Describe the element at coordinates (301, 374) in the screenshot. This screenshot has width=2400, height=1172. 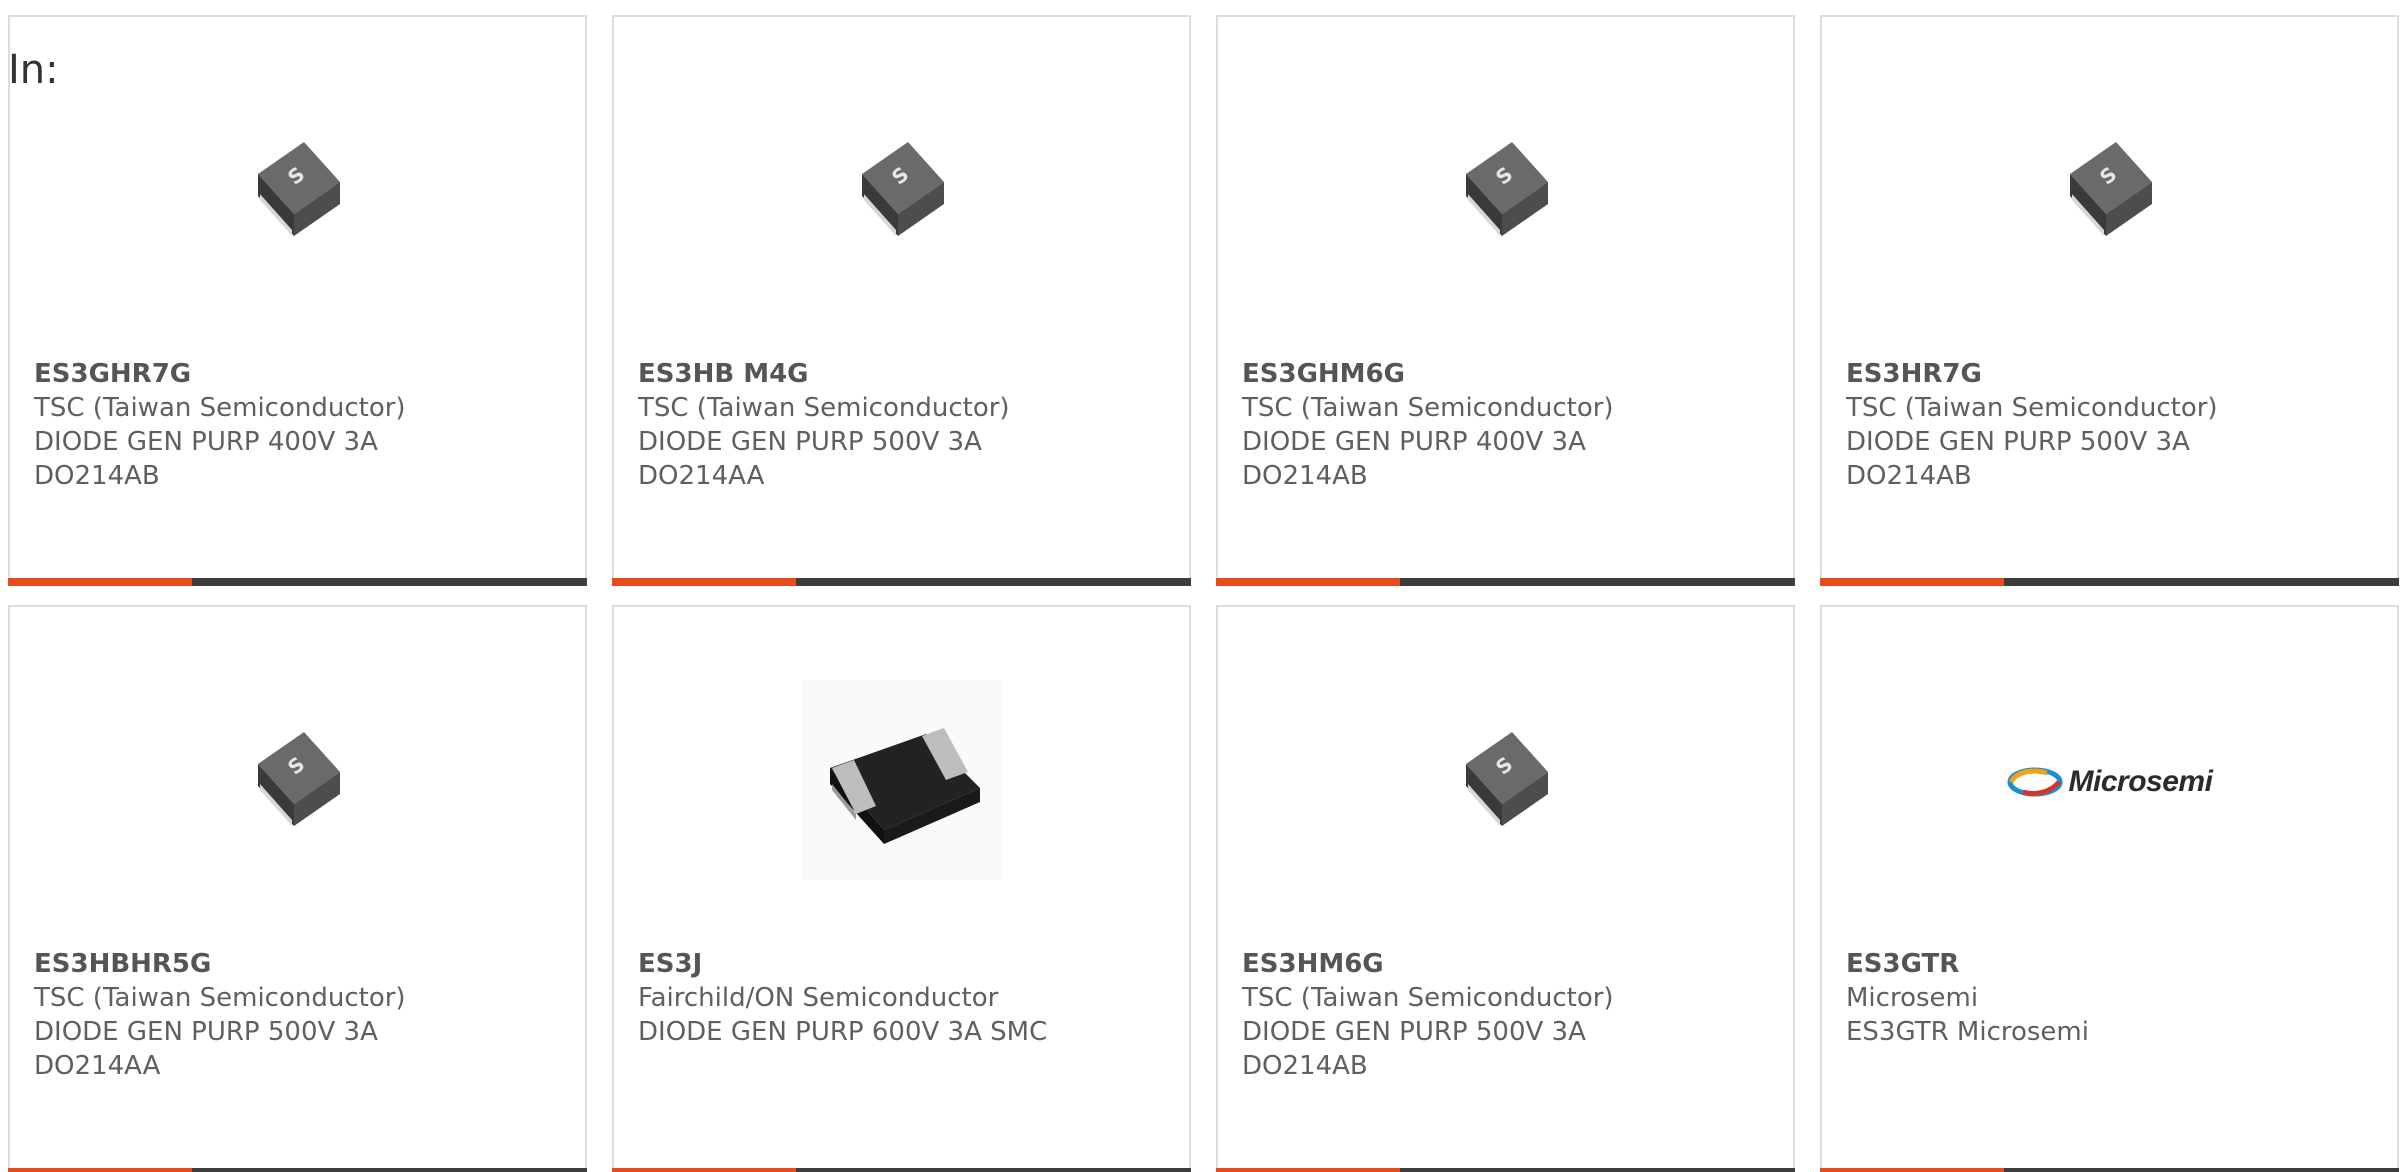
I see `part-number: ES3GHR7G` at that location.